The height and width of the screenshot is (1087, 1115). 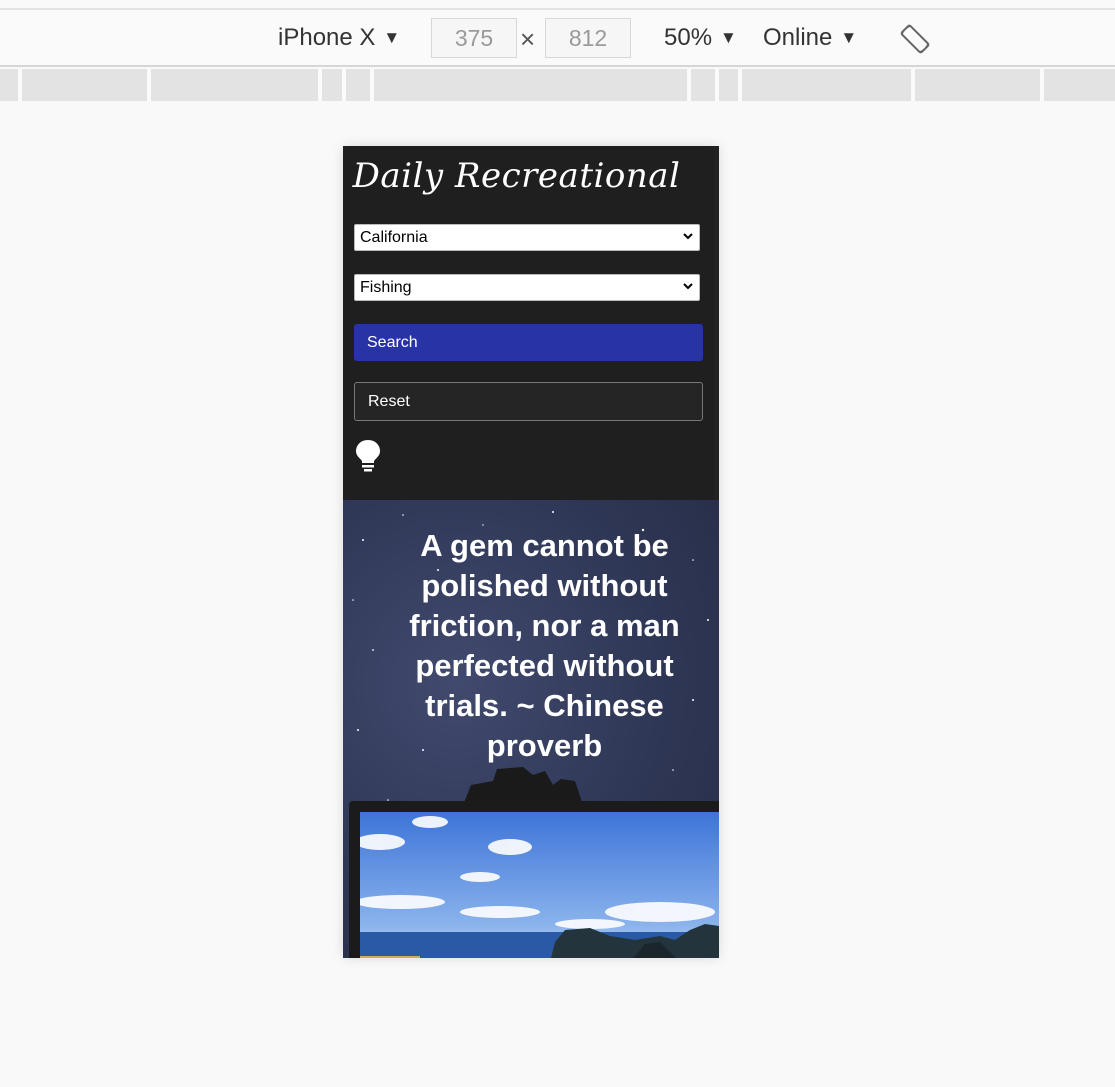 I want to click on device-select: iPhone X ▼, so click(x=339, y=37).